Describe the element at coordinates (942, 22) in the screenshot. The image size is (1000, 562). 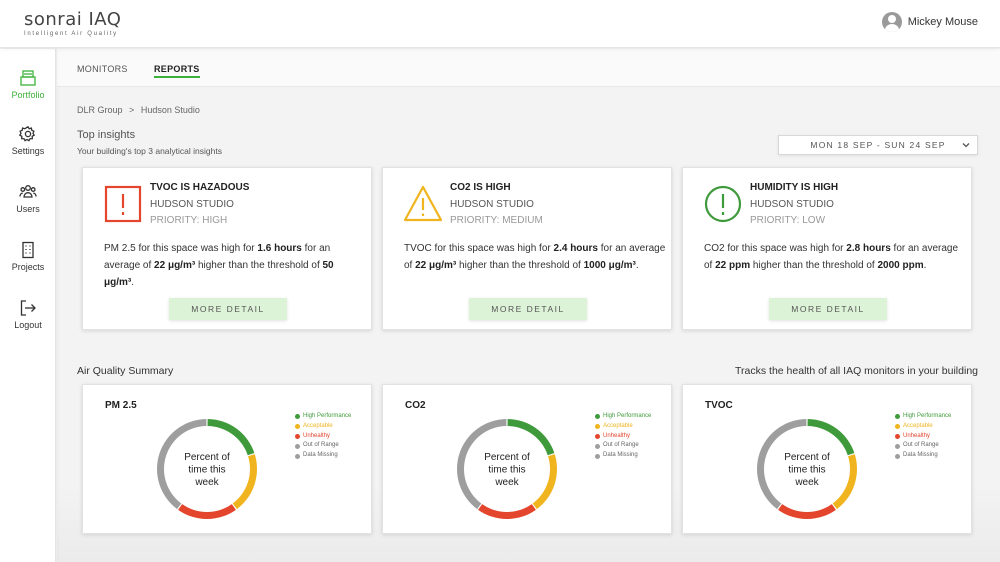
I see `user-name: Mickey Mouse` at that location.